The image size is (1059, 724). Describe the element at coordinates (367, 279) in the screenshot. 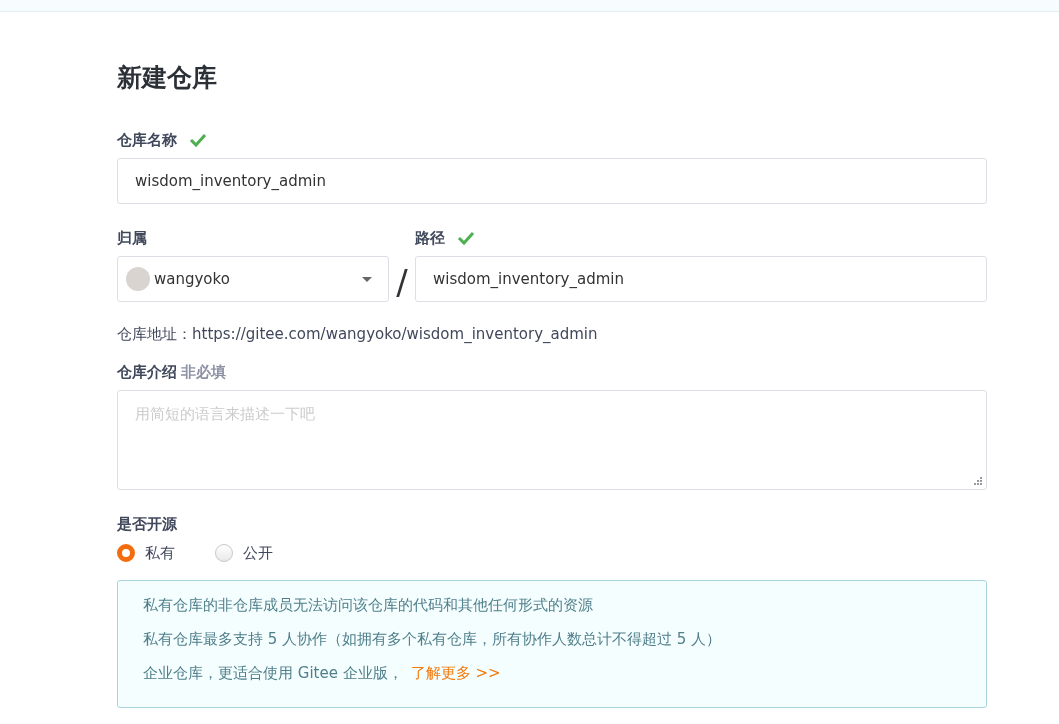

I see `caret-icon` at that location.